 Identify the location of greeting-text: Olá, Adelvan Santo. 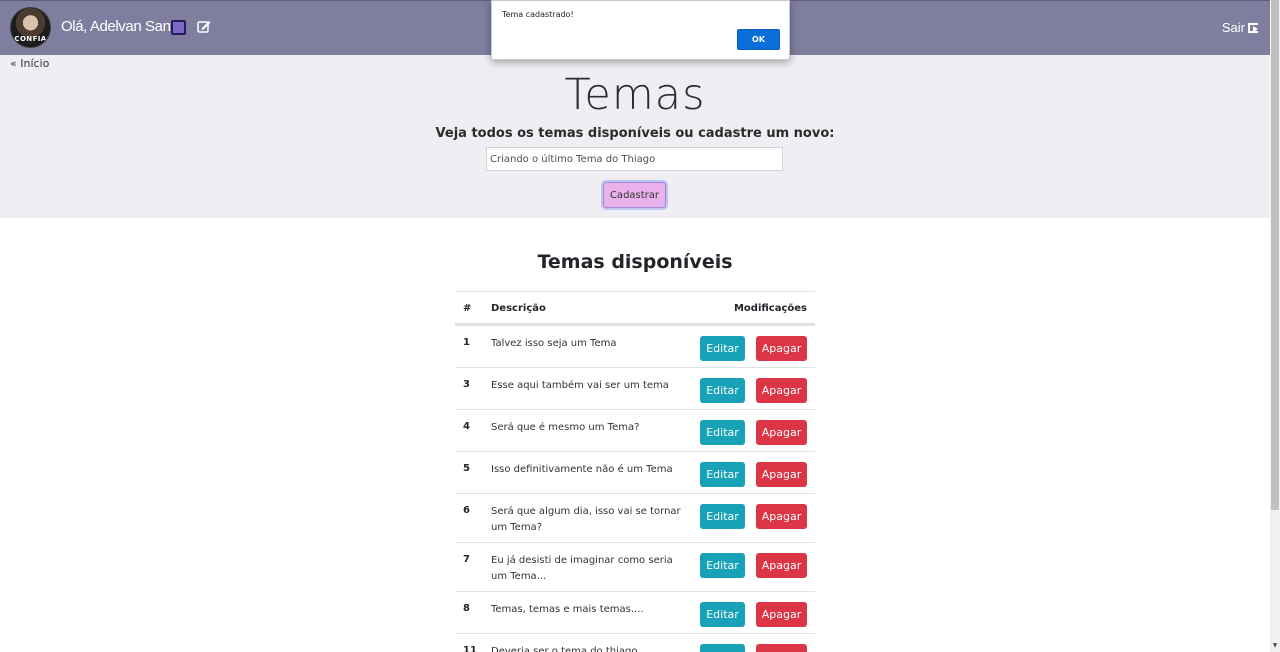
(122, 26).